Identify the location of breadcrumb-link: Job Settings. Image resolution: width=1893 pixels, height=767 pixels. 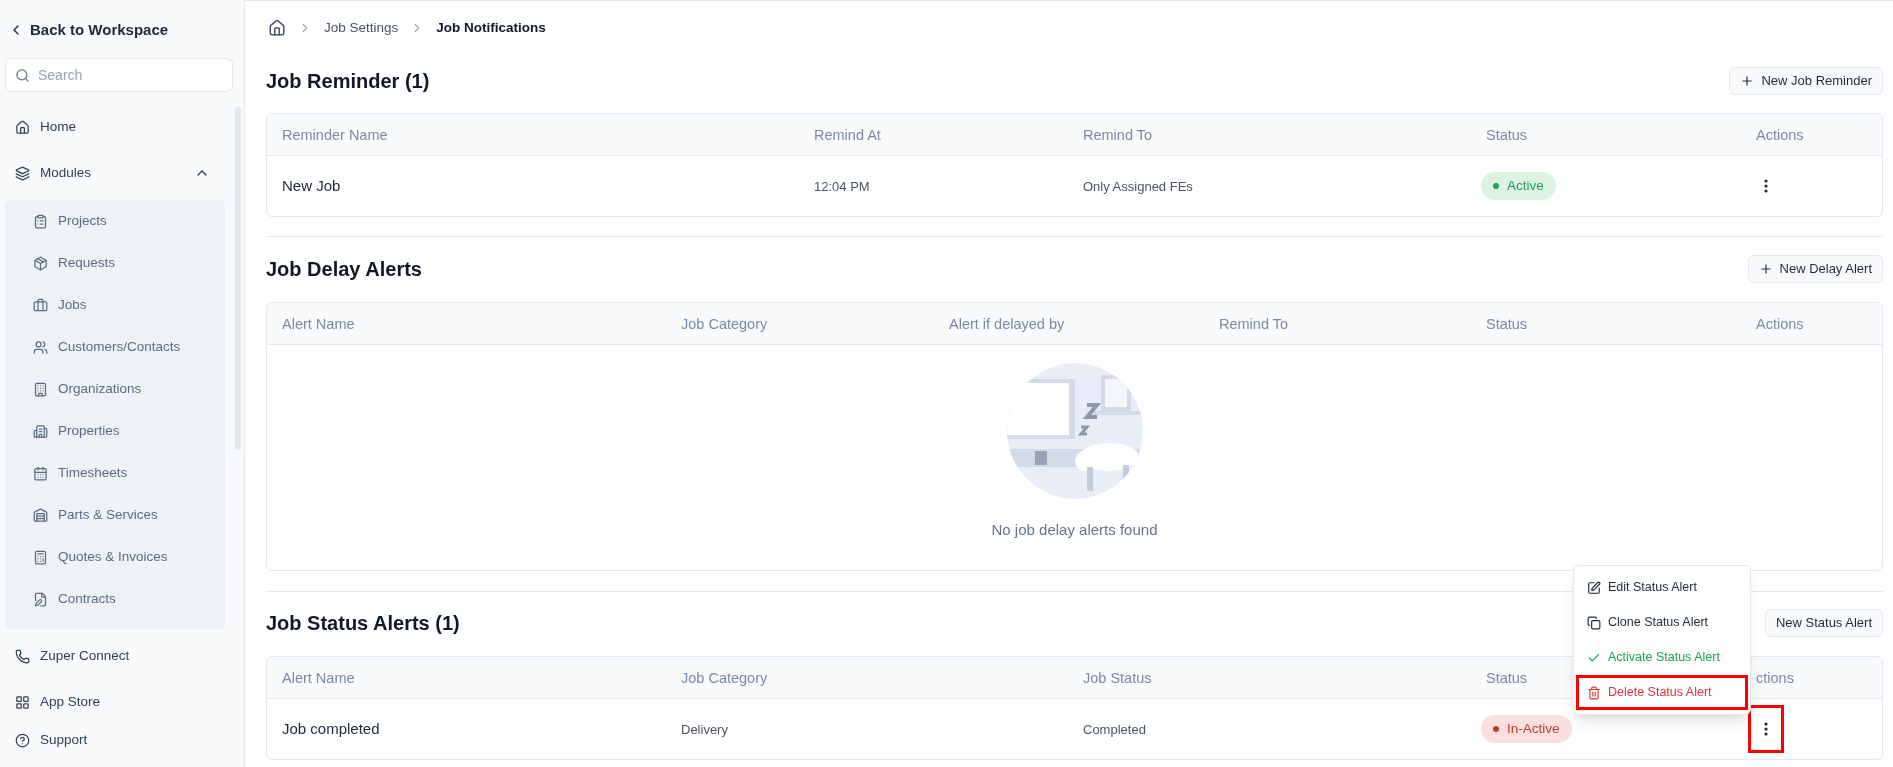
(361, 28).